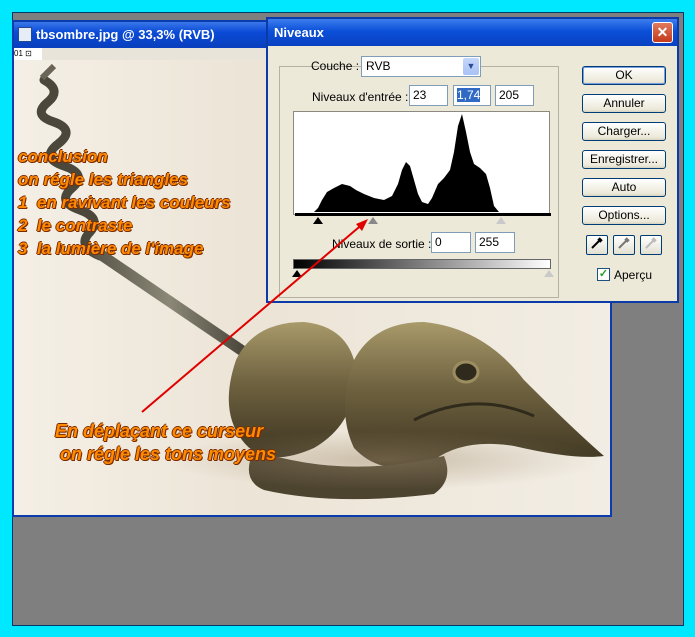  I want to click on pointer-arrow-overlay, so click(254, 316).